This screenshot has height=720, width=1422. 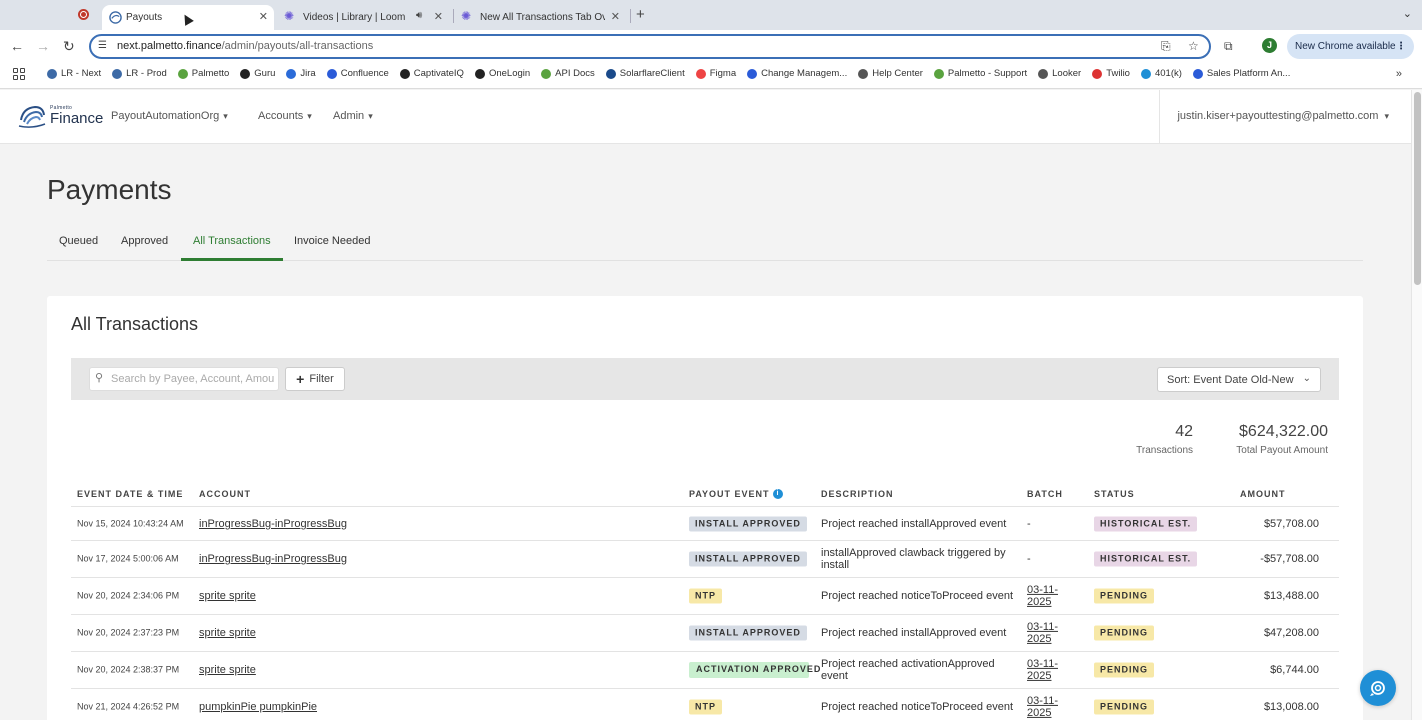 I want to click on scrollbar-thumb, so click(x=1417, y=188).